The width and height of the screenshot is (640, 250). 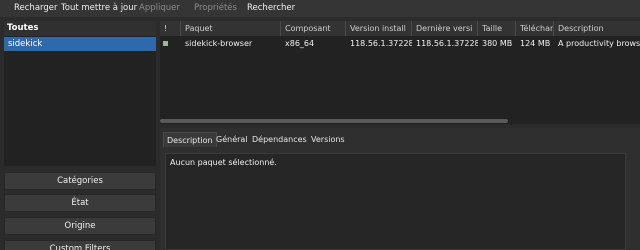 I want to click on cell-component: x86_64, so click(x=300, y=43).